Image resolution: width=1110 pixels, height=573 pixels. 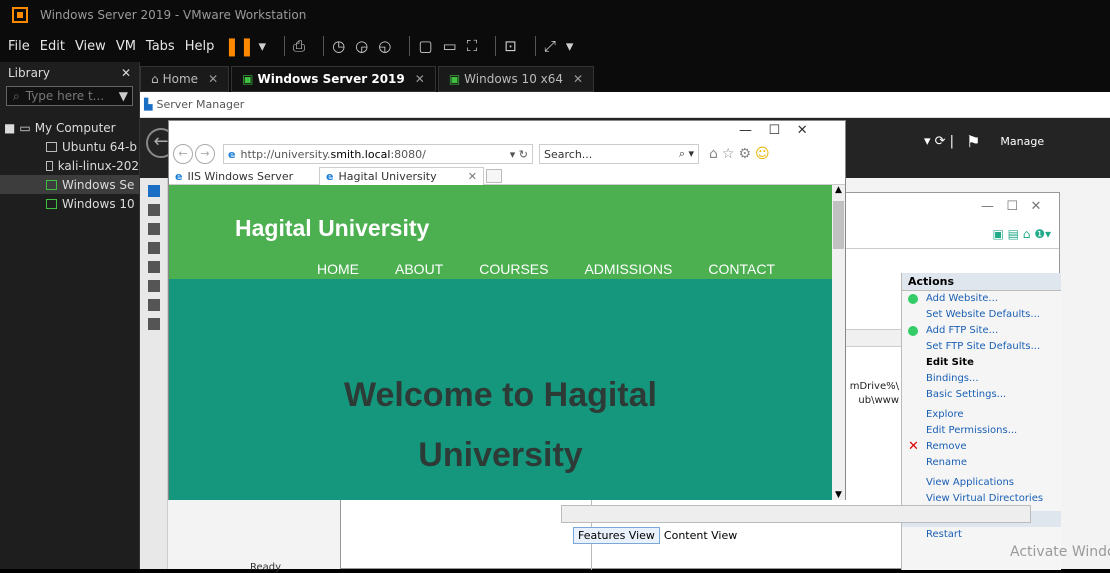 What do you see at coordinates (154, 305) in the screenshot?
I see `services-icon` at bounding box center [154, 305].